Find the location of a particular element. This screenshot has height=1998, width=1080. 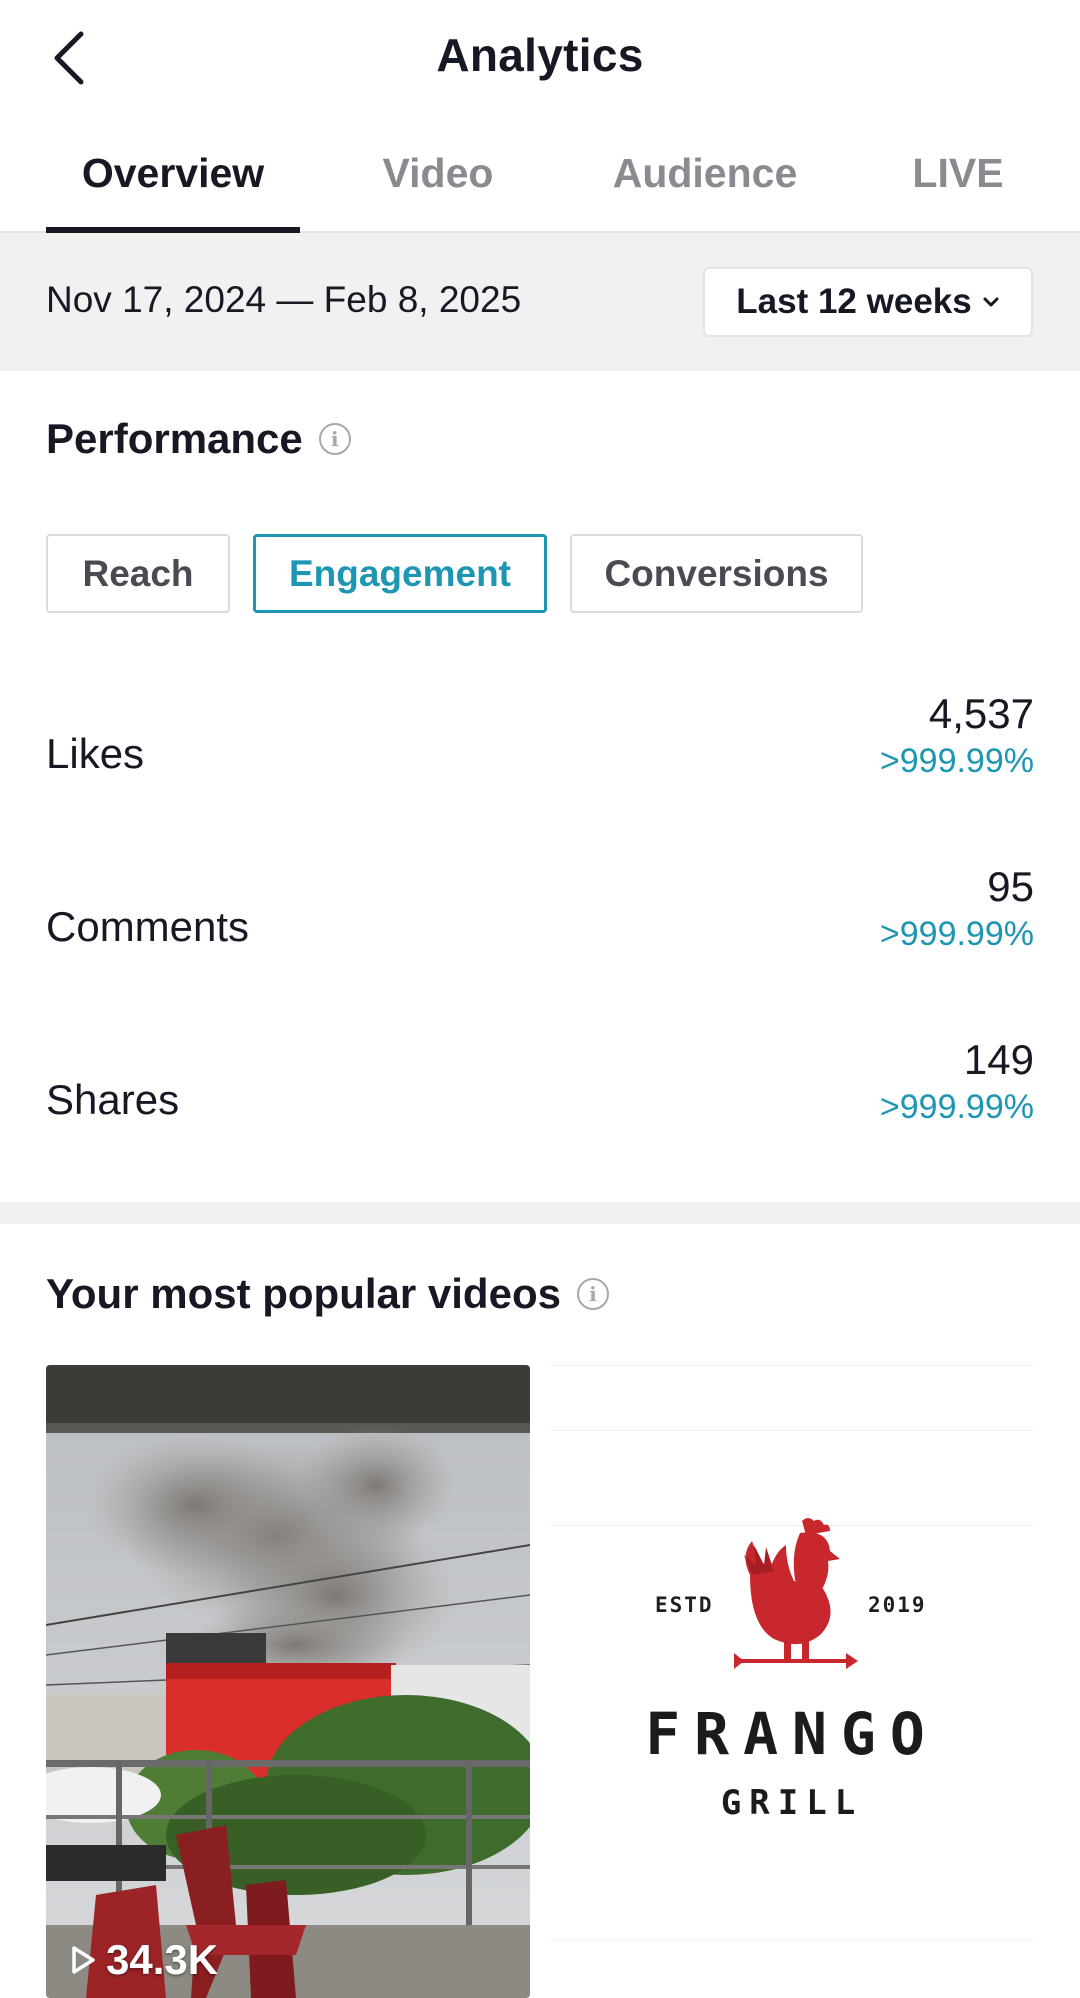

logo-brand-name: FRANGO is located at coordinates (792, 1734).